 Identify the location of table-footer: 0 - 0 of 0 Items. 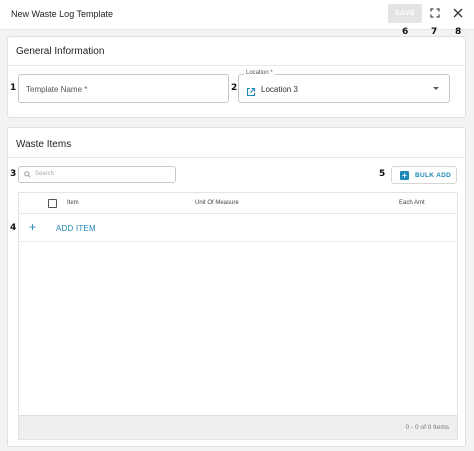
(238, 427).